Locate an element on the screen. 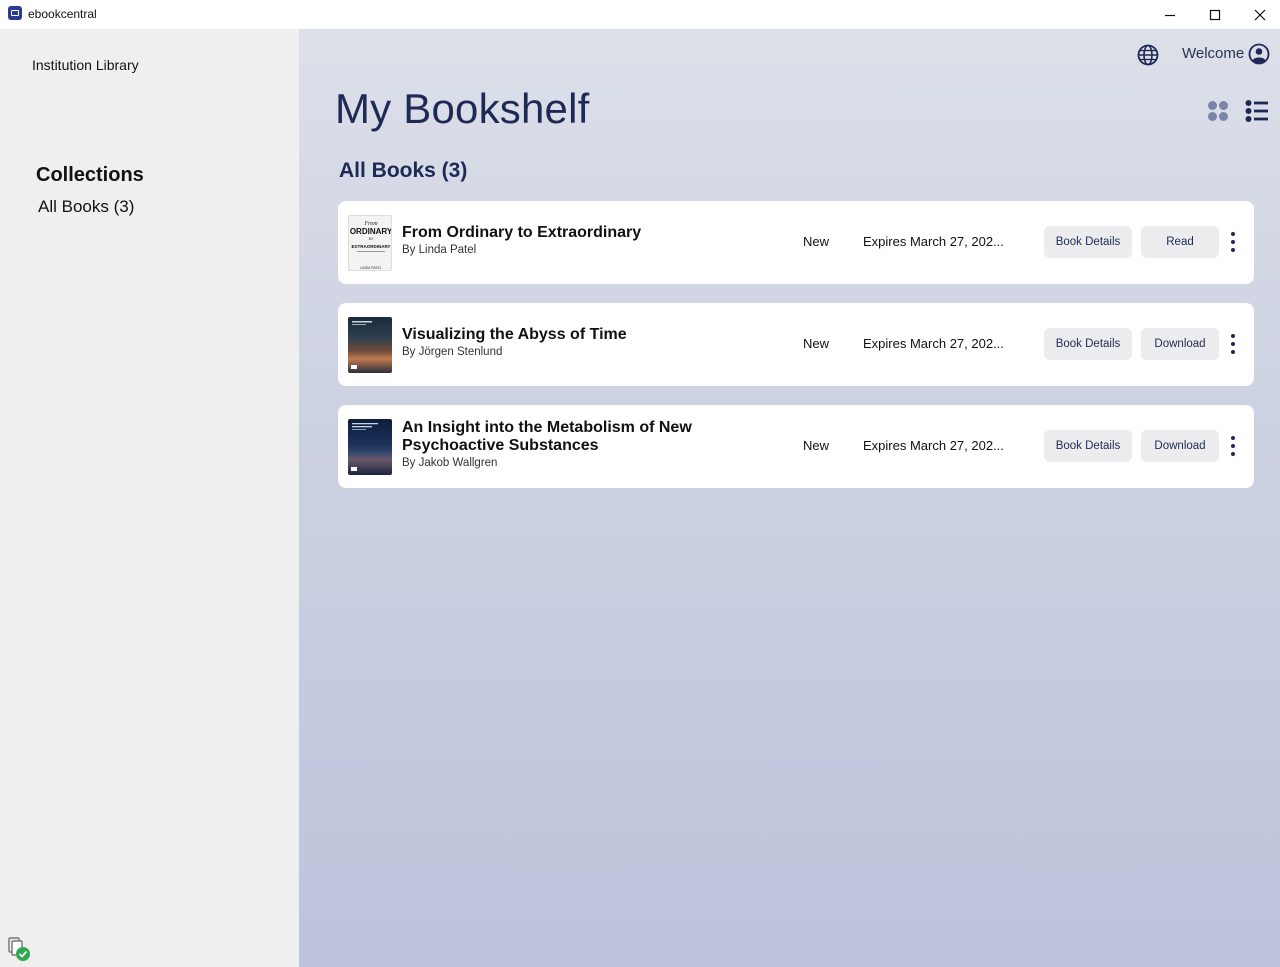  window-titlebar: ebookcentral is located at coordinates (640, 14).